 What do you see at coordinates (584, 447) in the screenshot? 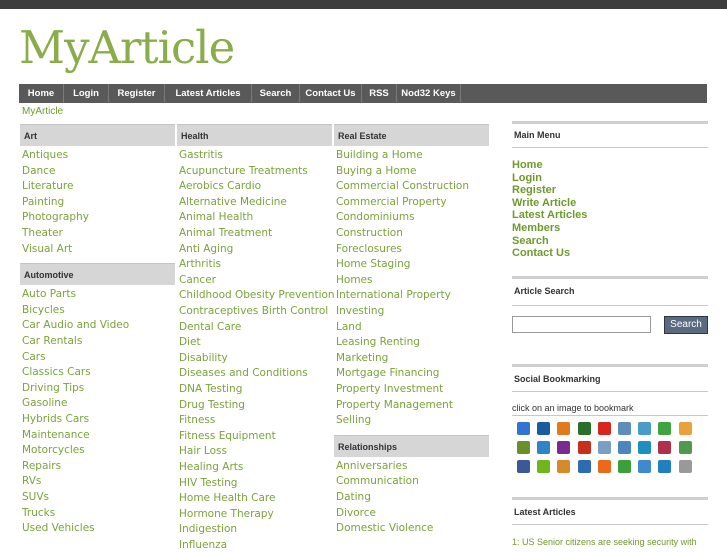
I see `smarking-icon` at bounding box center [584, 447].